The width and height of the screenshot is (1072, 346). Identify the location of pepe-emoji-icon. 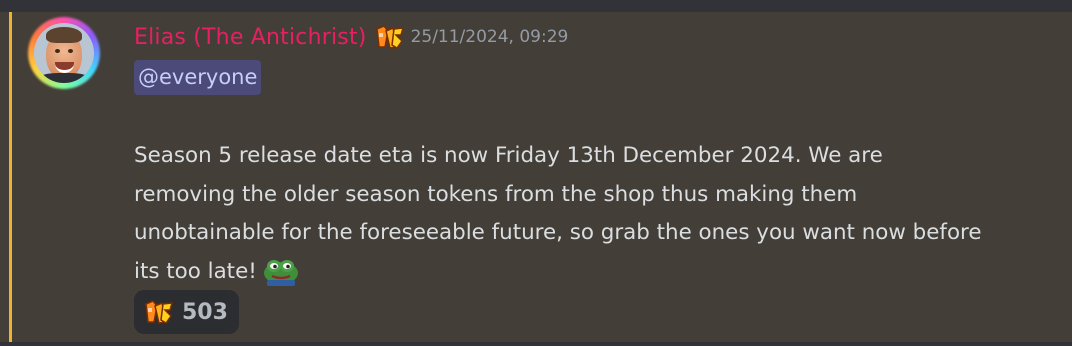
(281, 271).